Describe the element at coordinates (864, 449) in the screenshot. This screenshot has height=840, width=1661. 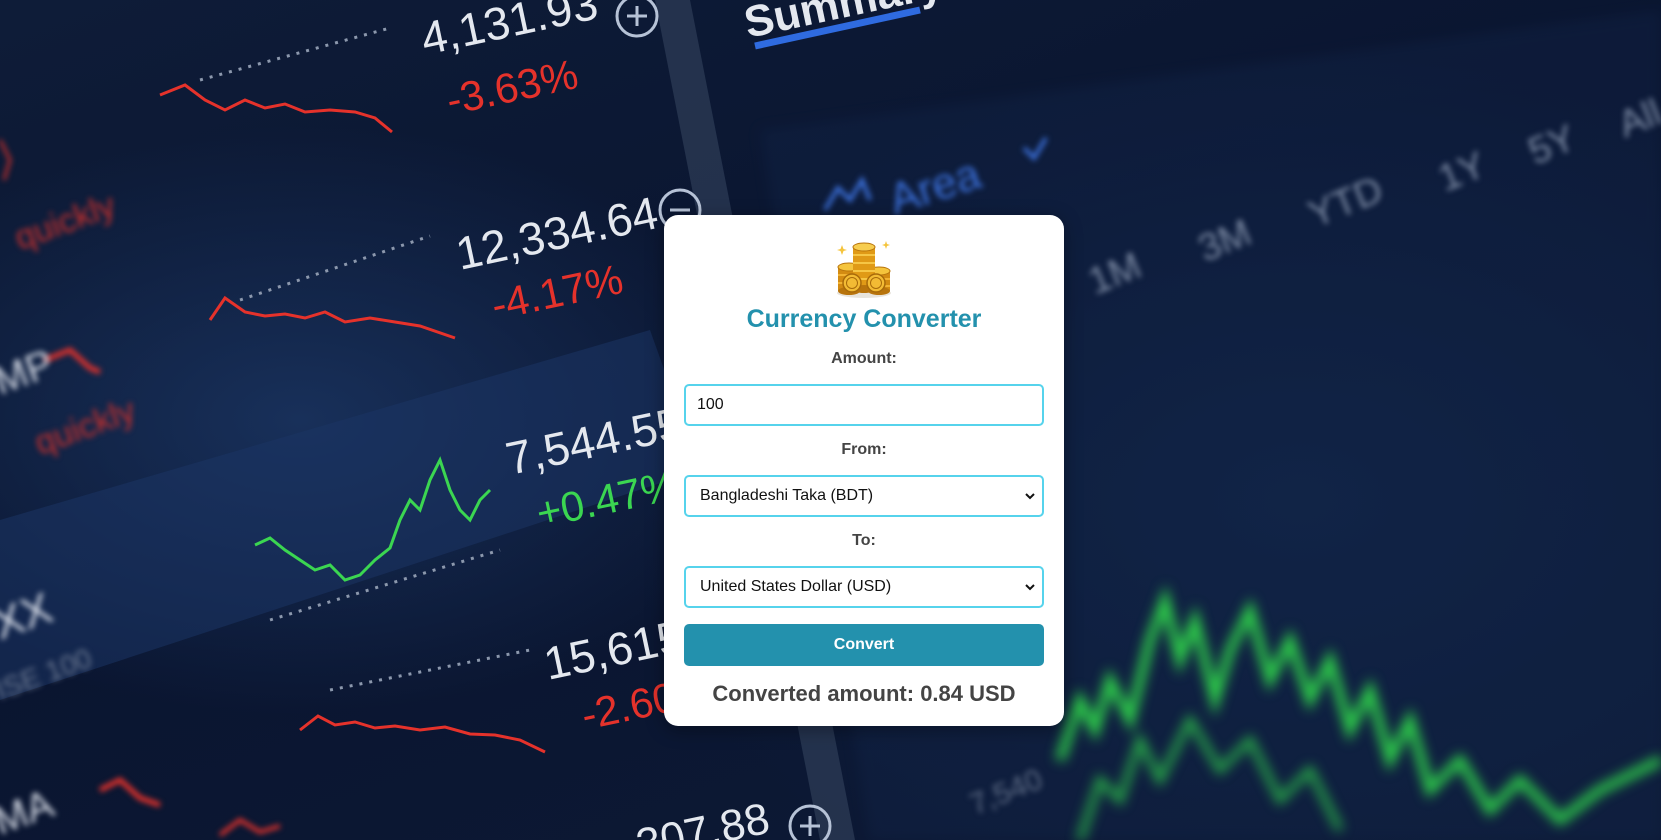
I see `from-currency-label: From:` at that location.